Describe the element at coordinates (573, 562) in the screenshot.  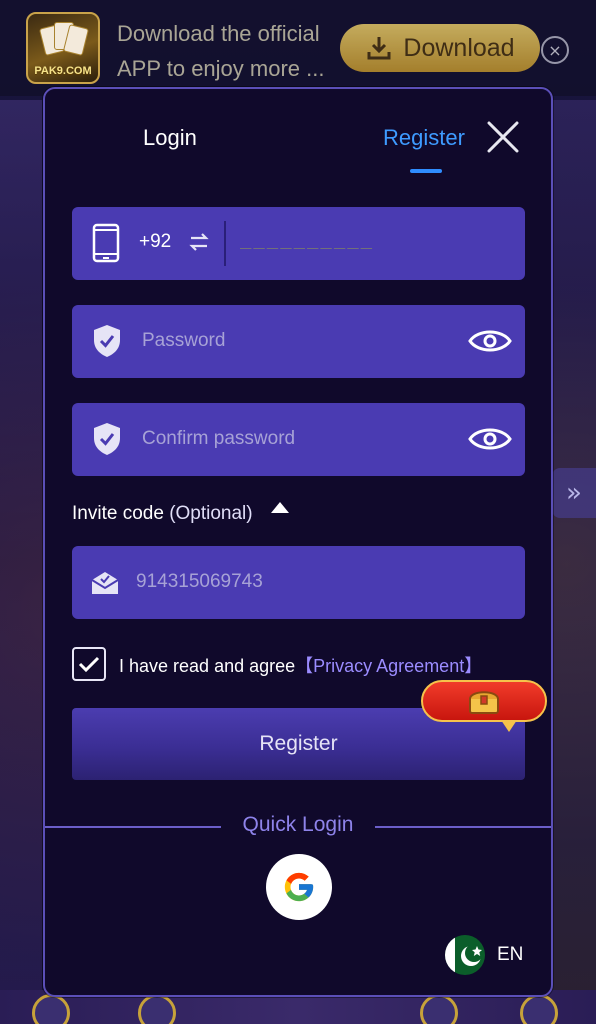
I see `background-right-panel` at that location.